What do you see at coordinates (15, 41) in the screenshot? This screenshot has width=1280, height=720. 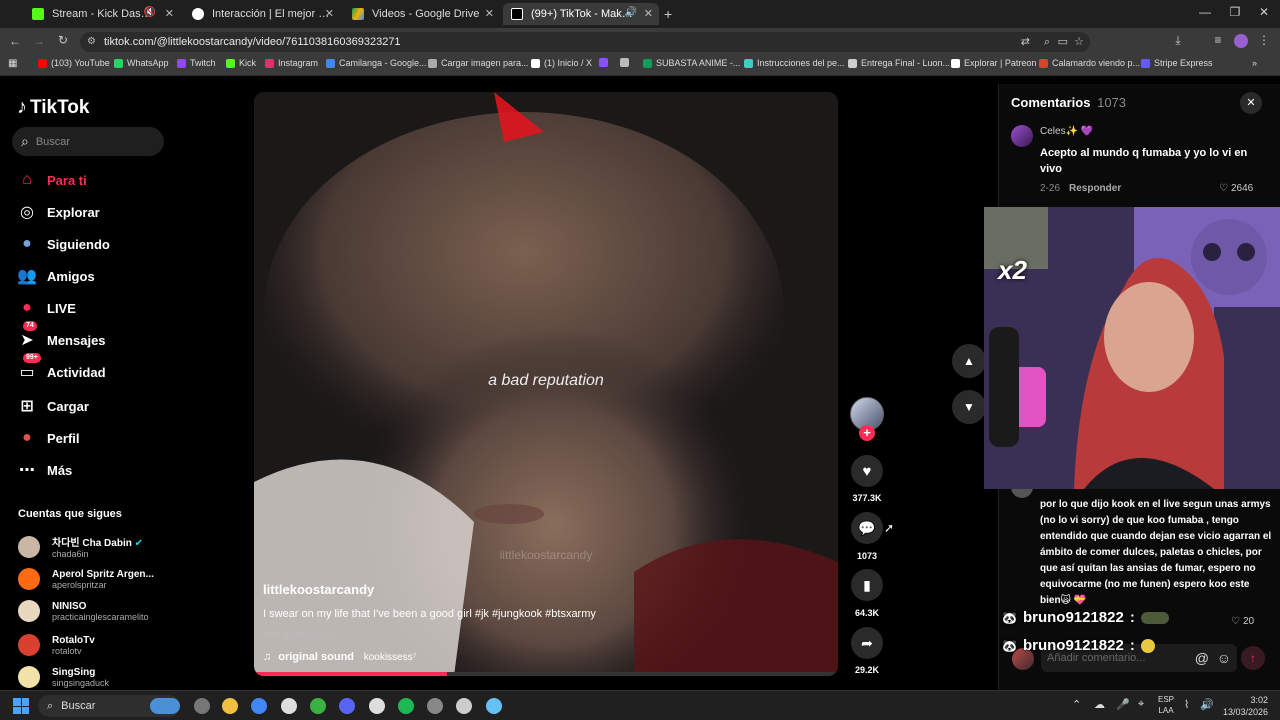 I see `back-icon: ←` at bounding box center [15, 41].